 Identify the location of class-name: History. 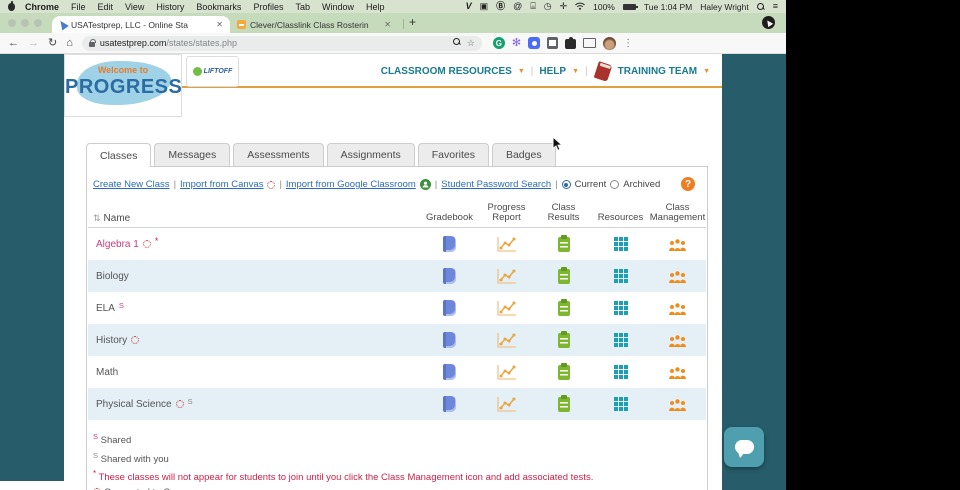
(111, 340).